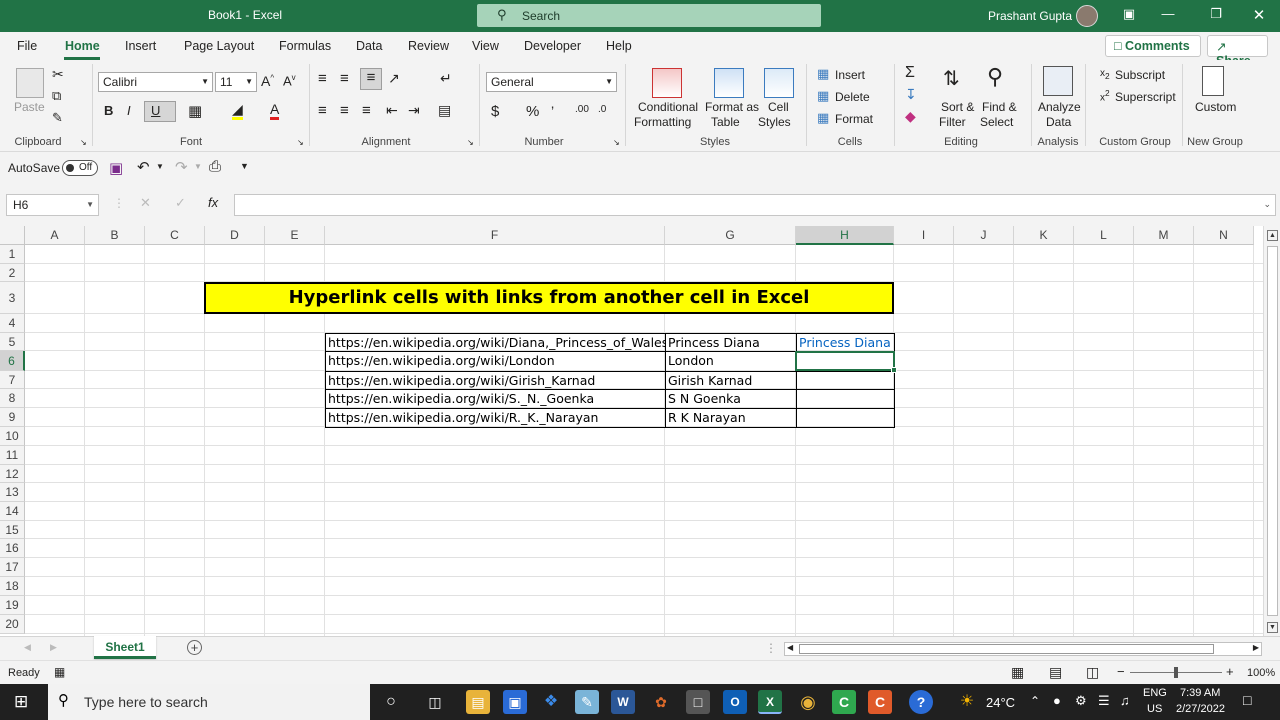 The height and width of the screenshot is (720, 1280). What do you see at coordinates (12, 342) in the screenshot?
I see `row-header-5: 5` at bounding box center [12, 342].